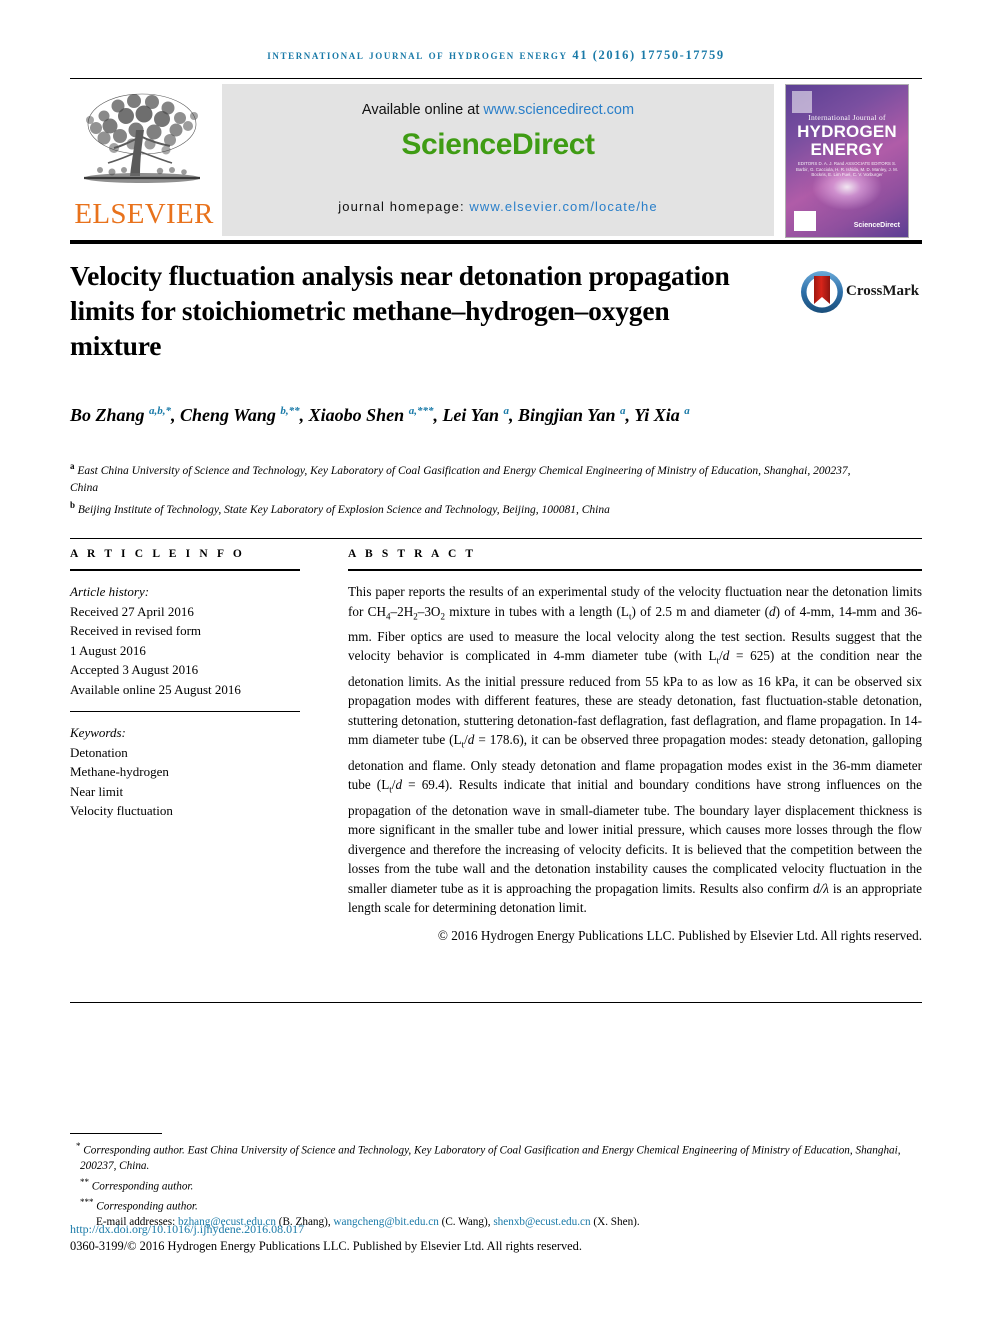 The height and width of the screenshot is (1323, 992). I want to click on abstract-heading: A B S T R A C T, so click(412, 554).